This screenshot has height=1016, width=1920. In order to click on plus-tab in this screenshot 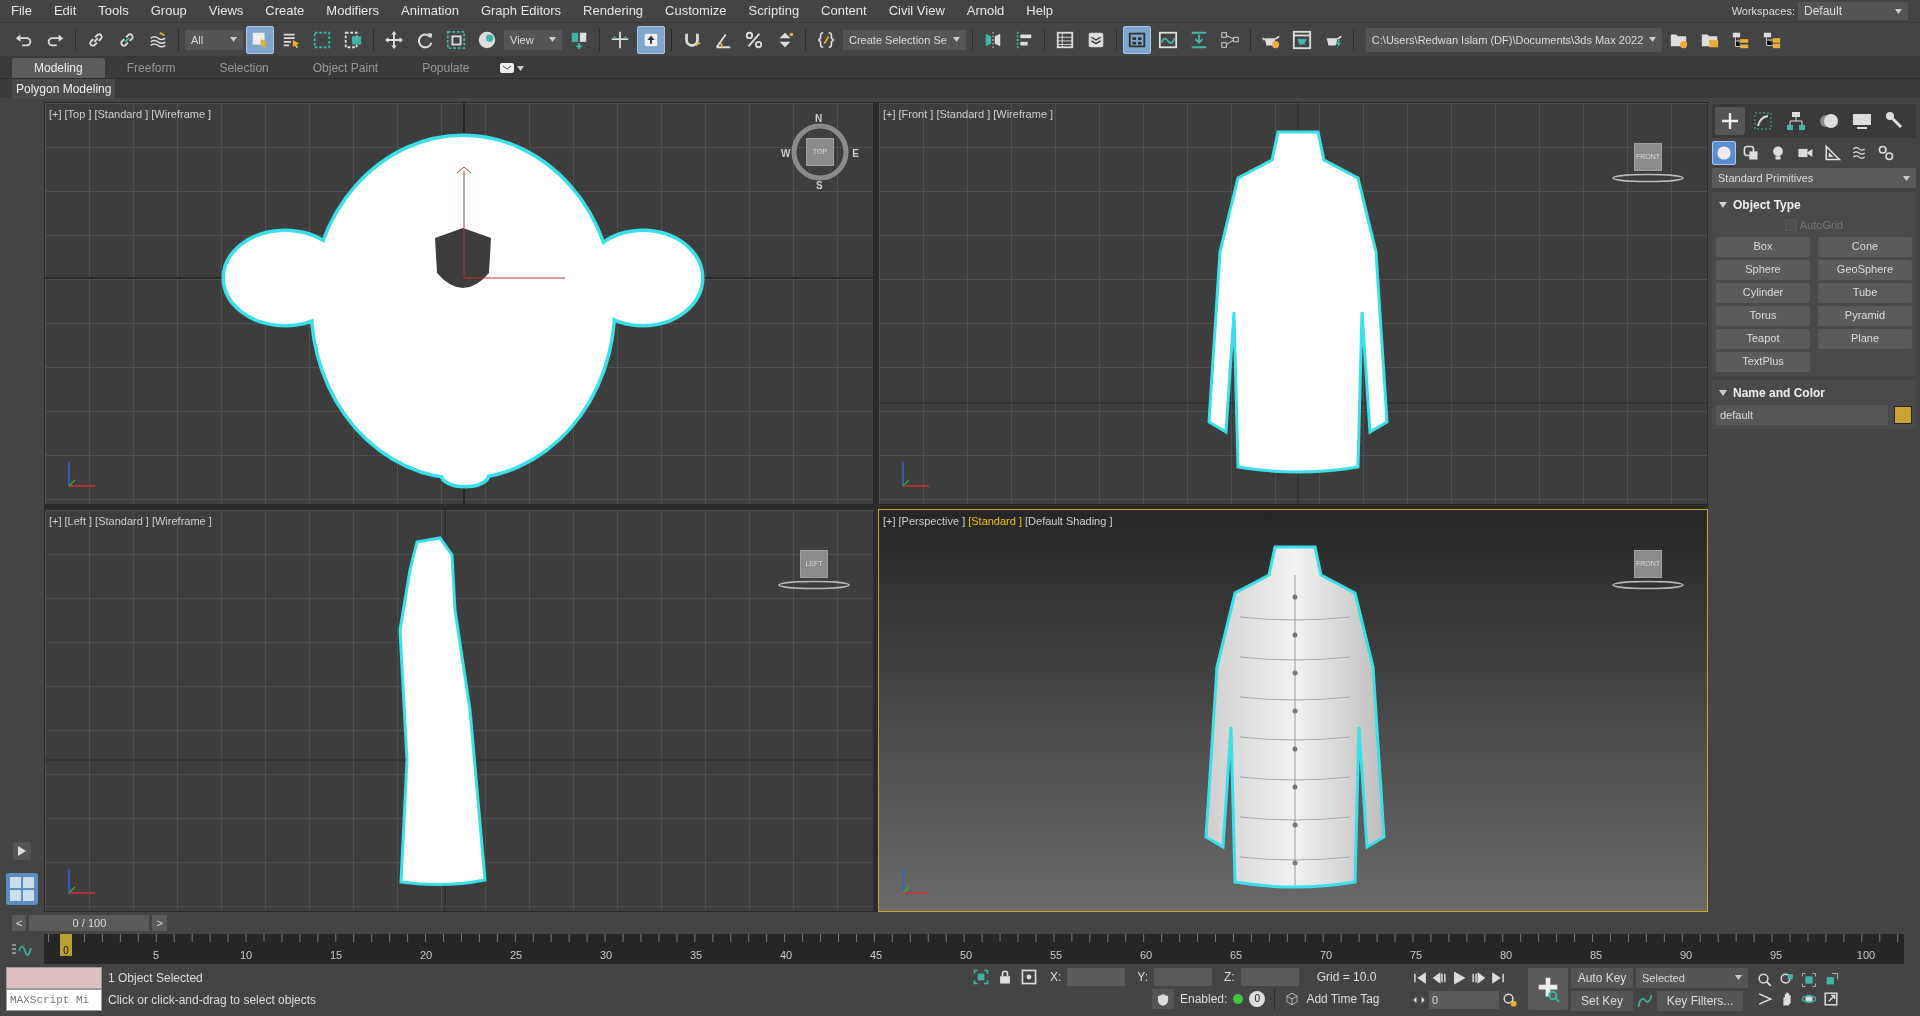, I will do `click(1730, 121)`.